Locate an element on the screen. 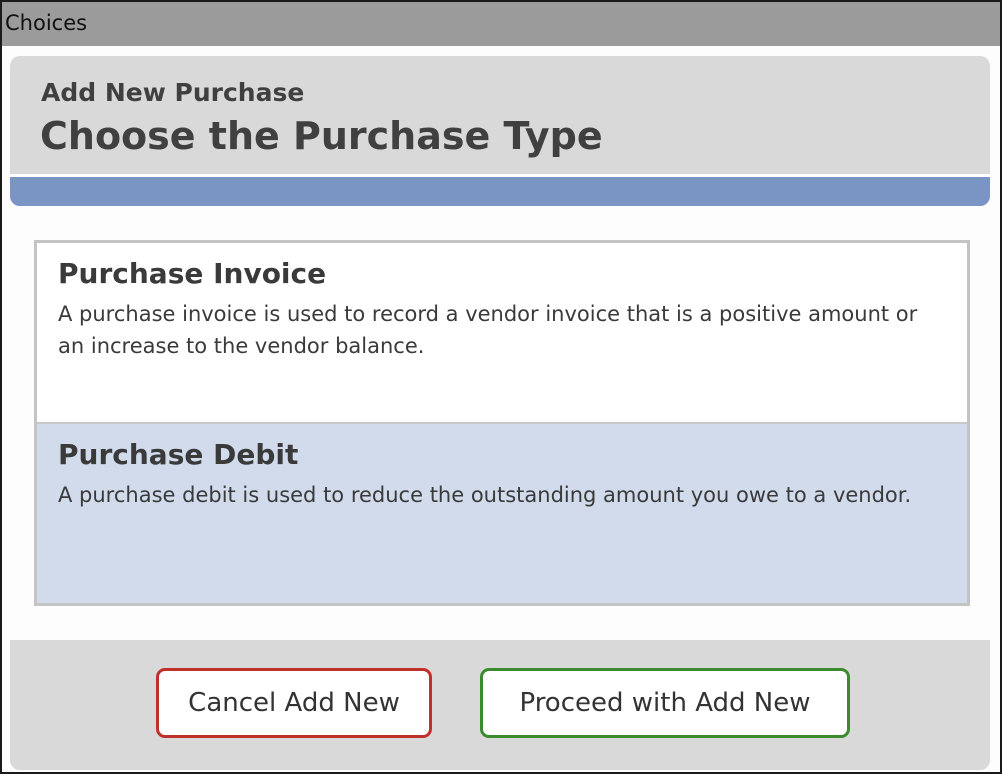 Image resolution: width=1002 pixels, height=774 pixels. choice-title: Purchase Debit is located at coordinates (178, 454).